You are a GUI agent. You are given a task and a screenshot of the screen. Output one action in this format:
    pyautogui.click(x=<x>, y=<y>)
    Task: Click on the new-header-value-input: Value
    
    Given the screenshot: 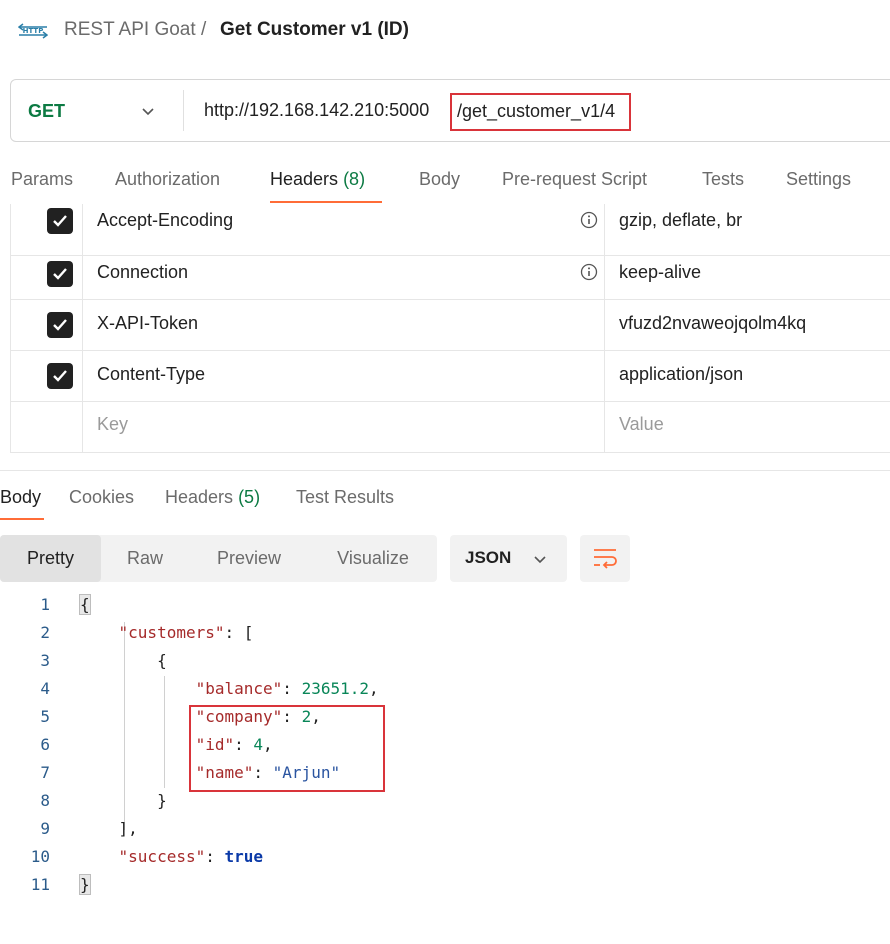 What is the action you would take?
    pyautogui.click(x=641, y=424)
    